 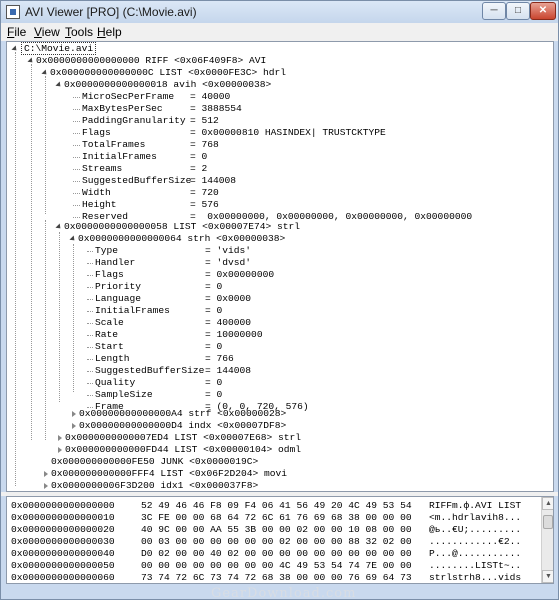 I want to click on expand-strh-icon, so click(x=73, y=239).